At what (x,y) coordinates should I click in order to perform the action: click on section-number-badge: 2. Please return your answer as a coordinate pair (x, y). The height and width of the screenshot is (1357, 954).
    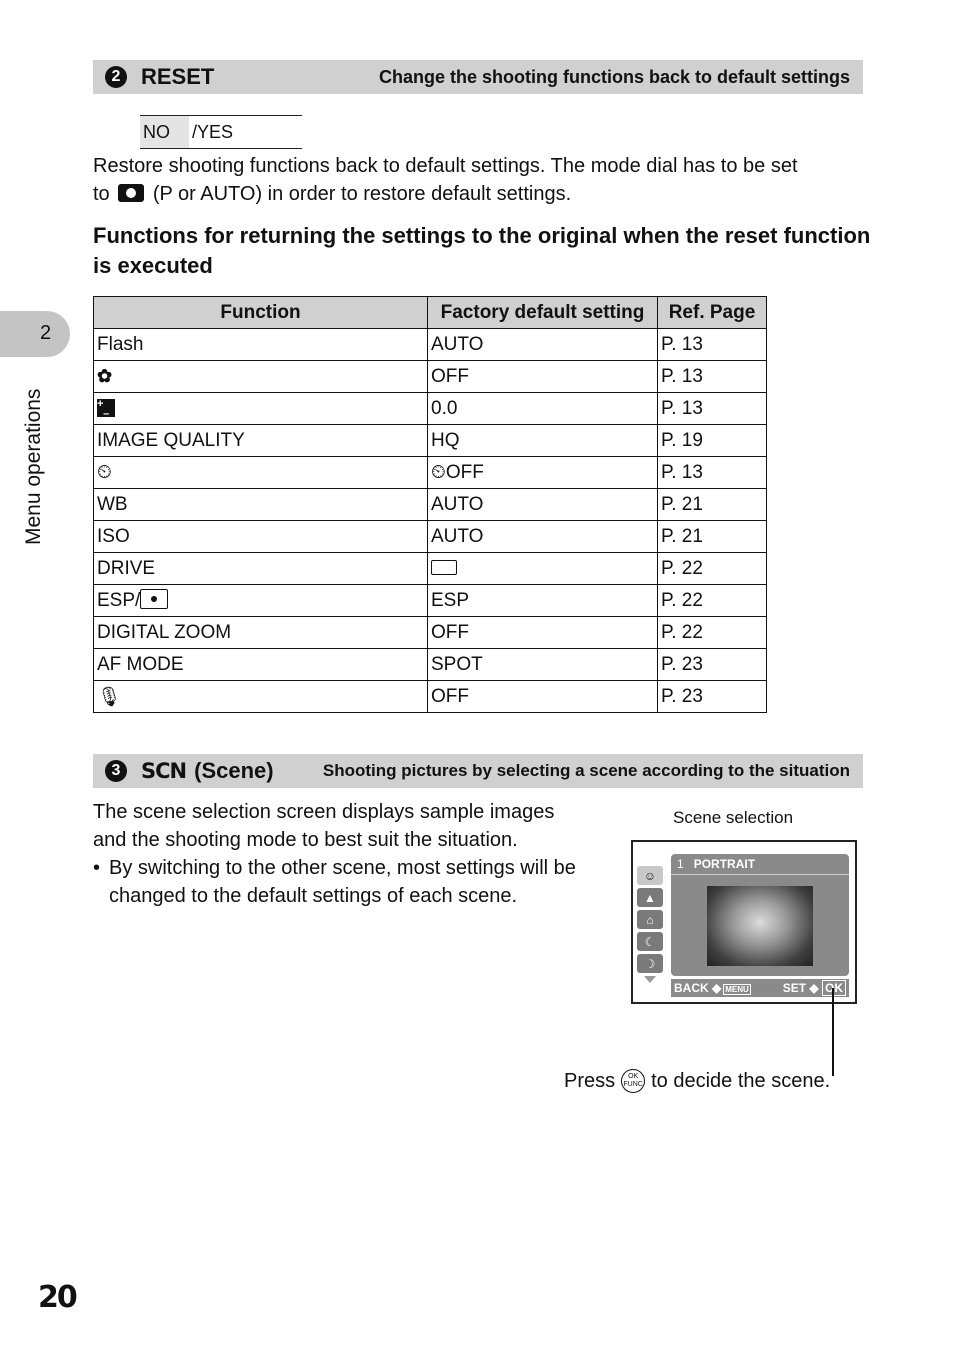
    Looking at the image, I should click on (116, 77).